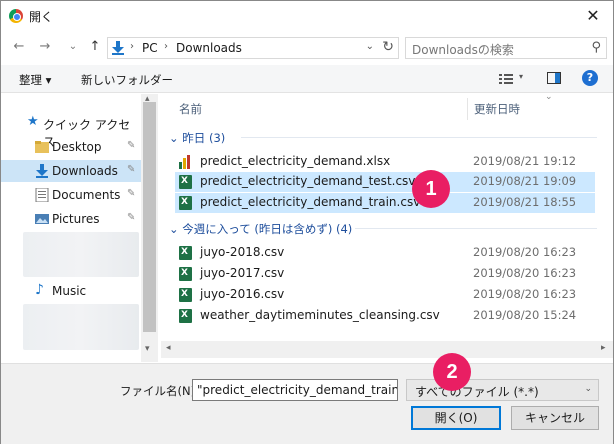 This screenshot has height=444, width=614. Describe the element at coordinates (19, 47) in the screenshot. I see `back-button: ←` at that location.